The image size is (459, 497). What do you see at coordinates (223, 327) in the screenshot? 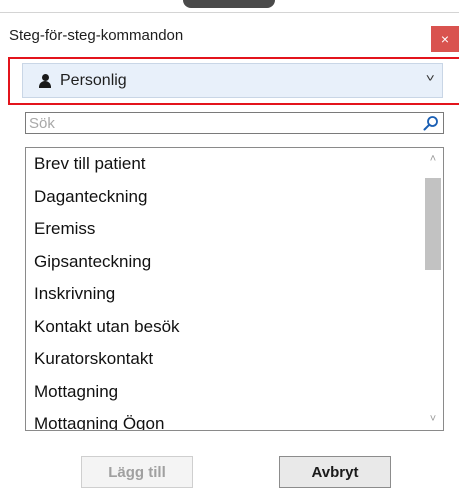
I see `list-item: Kontakt utan besök` at bounding box center [223, 327].